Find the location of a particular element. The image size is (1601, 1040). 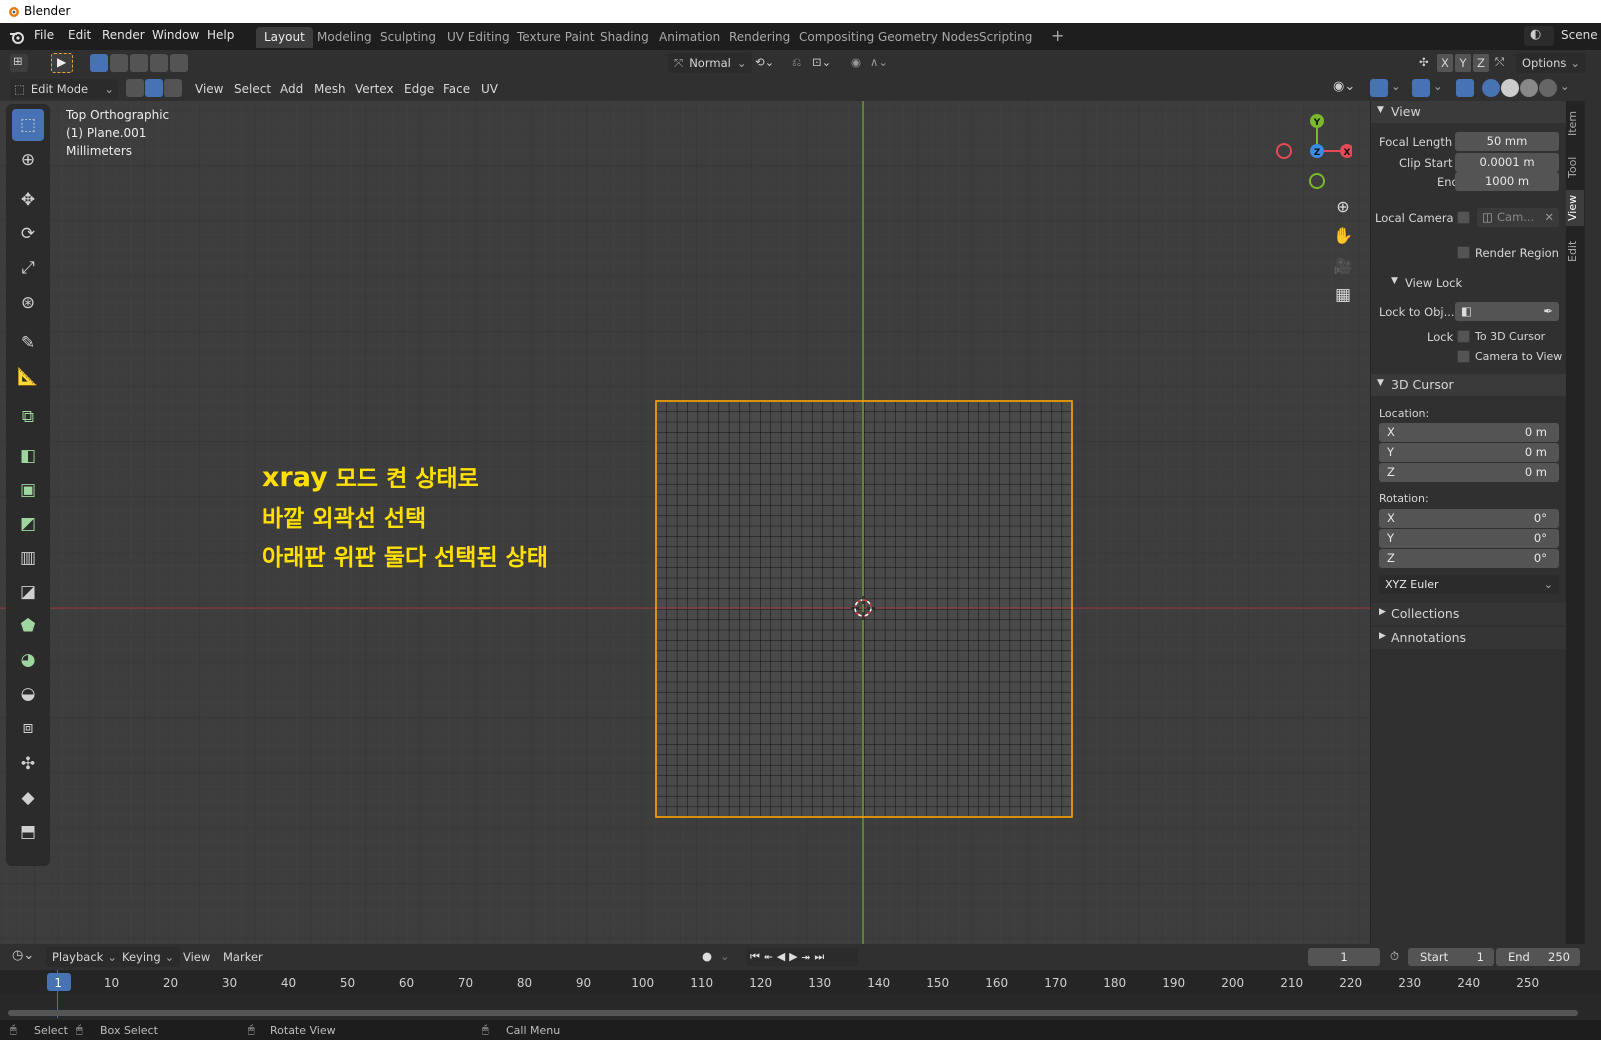

rot-field: Z 0° is located at coordinates (1469, 558).